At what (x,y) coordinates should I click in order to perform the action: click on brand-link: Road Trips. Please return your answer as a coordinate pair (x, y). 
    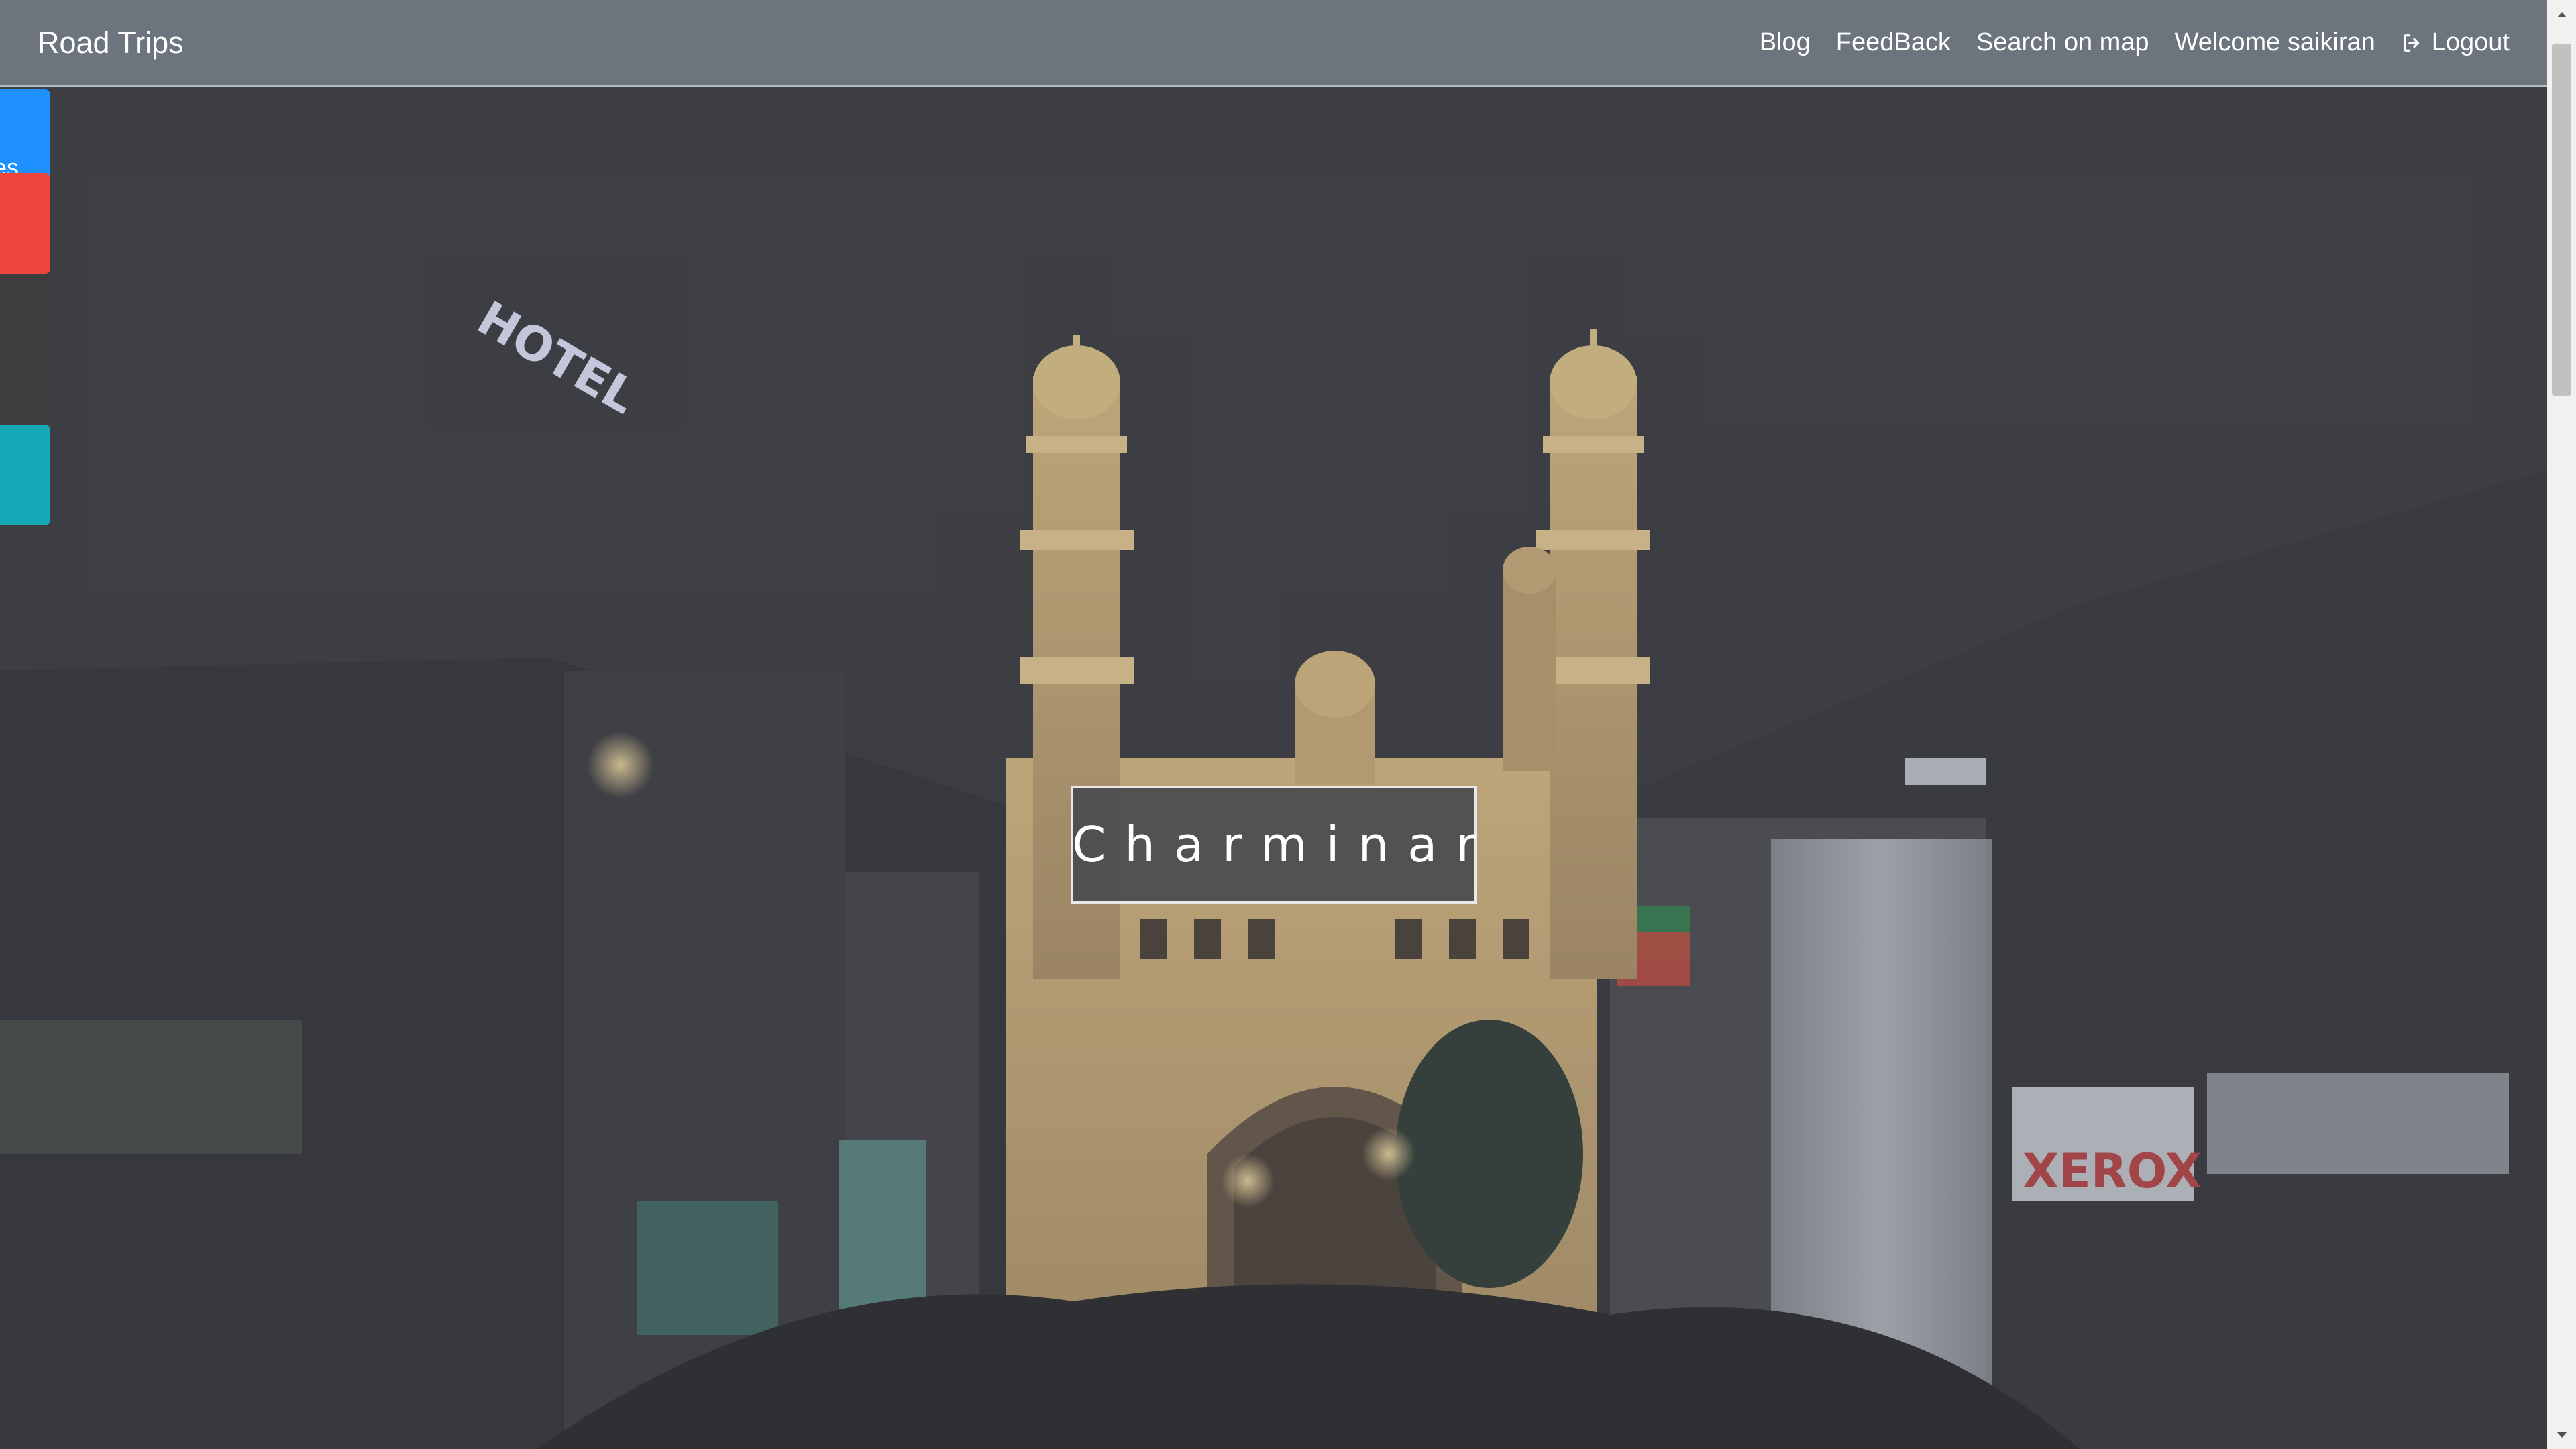
    Looking at the image, I should click on (111, 42).